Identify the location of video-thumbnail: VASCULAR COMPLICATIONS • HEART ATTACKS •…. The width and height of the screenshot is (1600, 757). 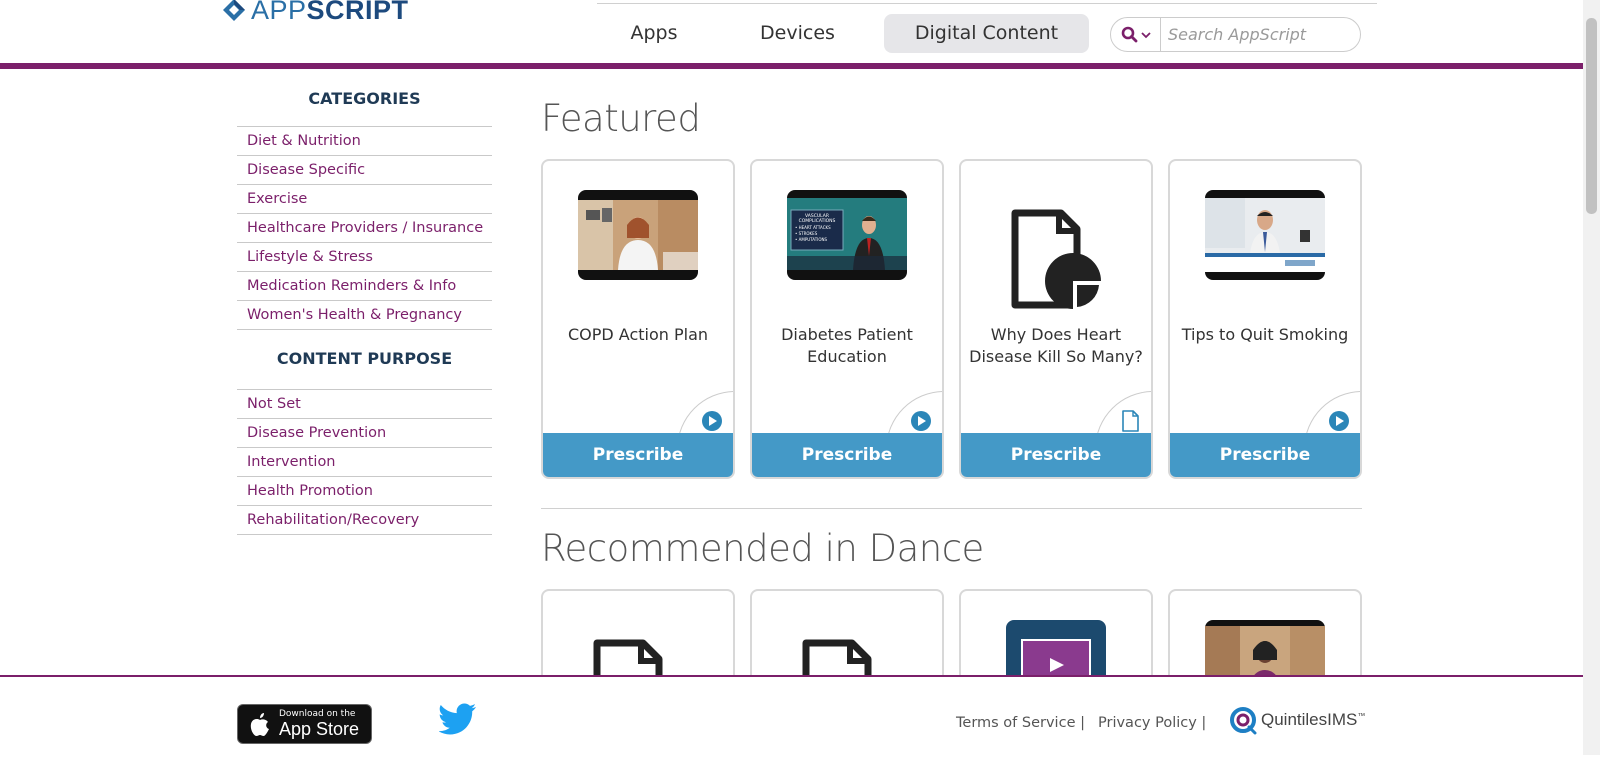
(847, 235).